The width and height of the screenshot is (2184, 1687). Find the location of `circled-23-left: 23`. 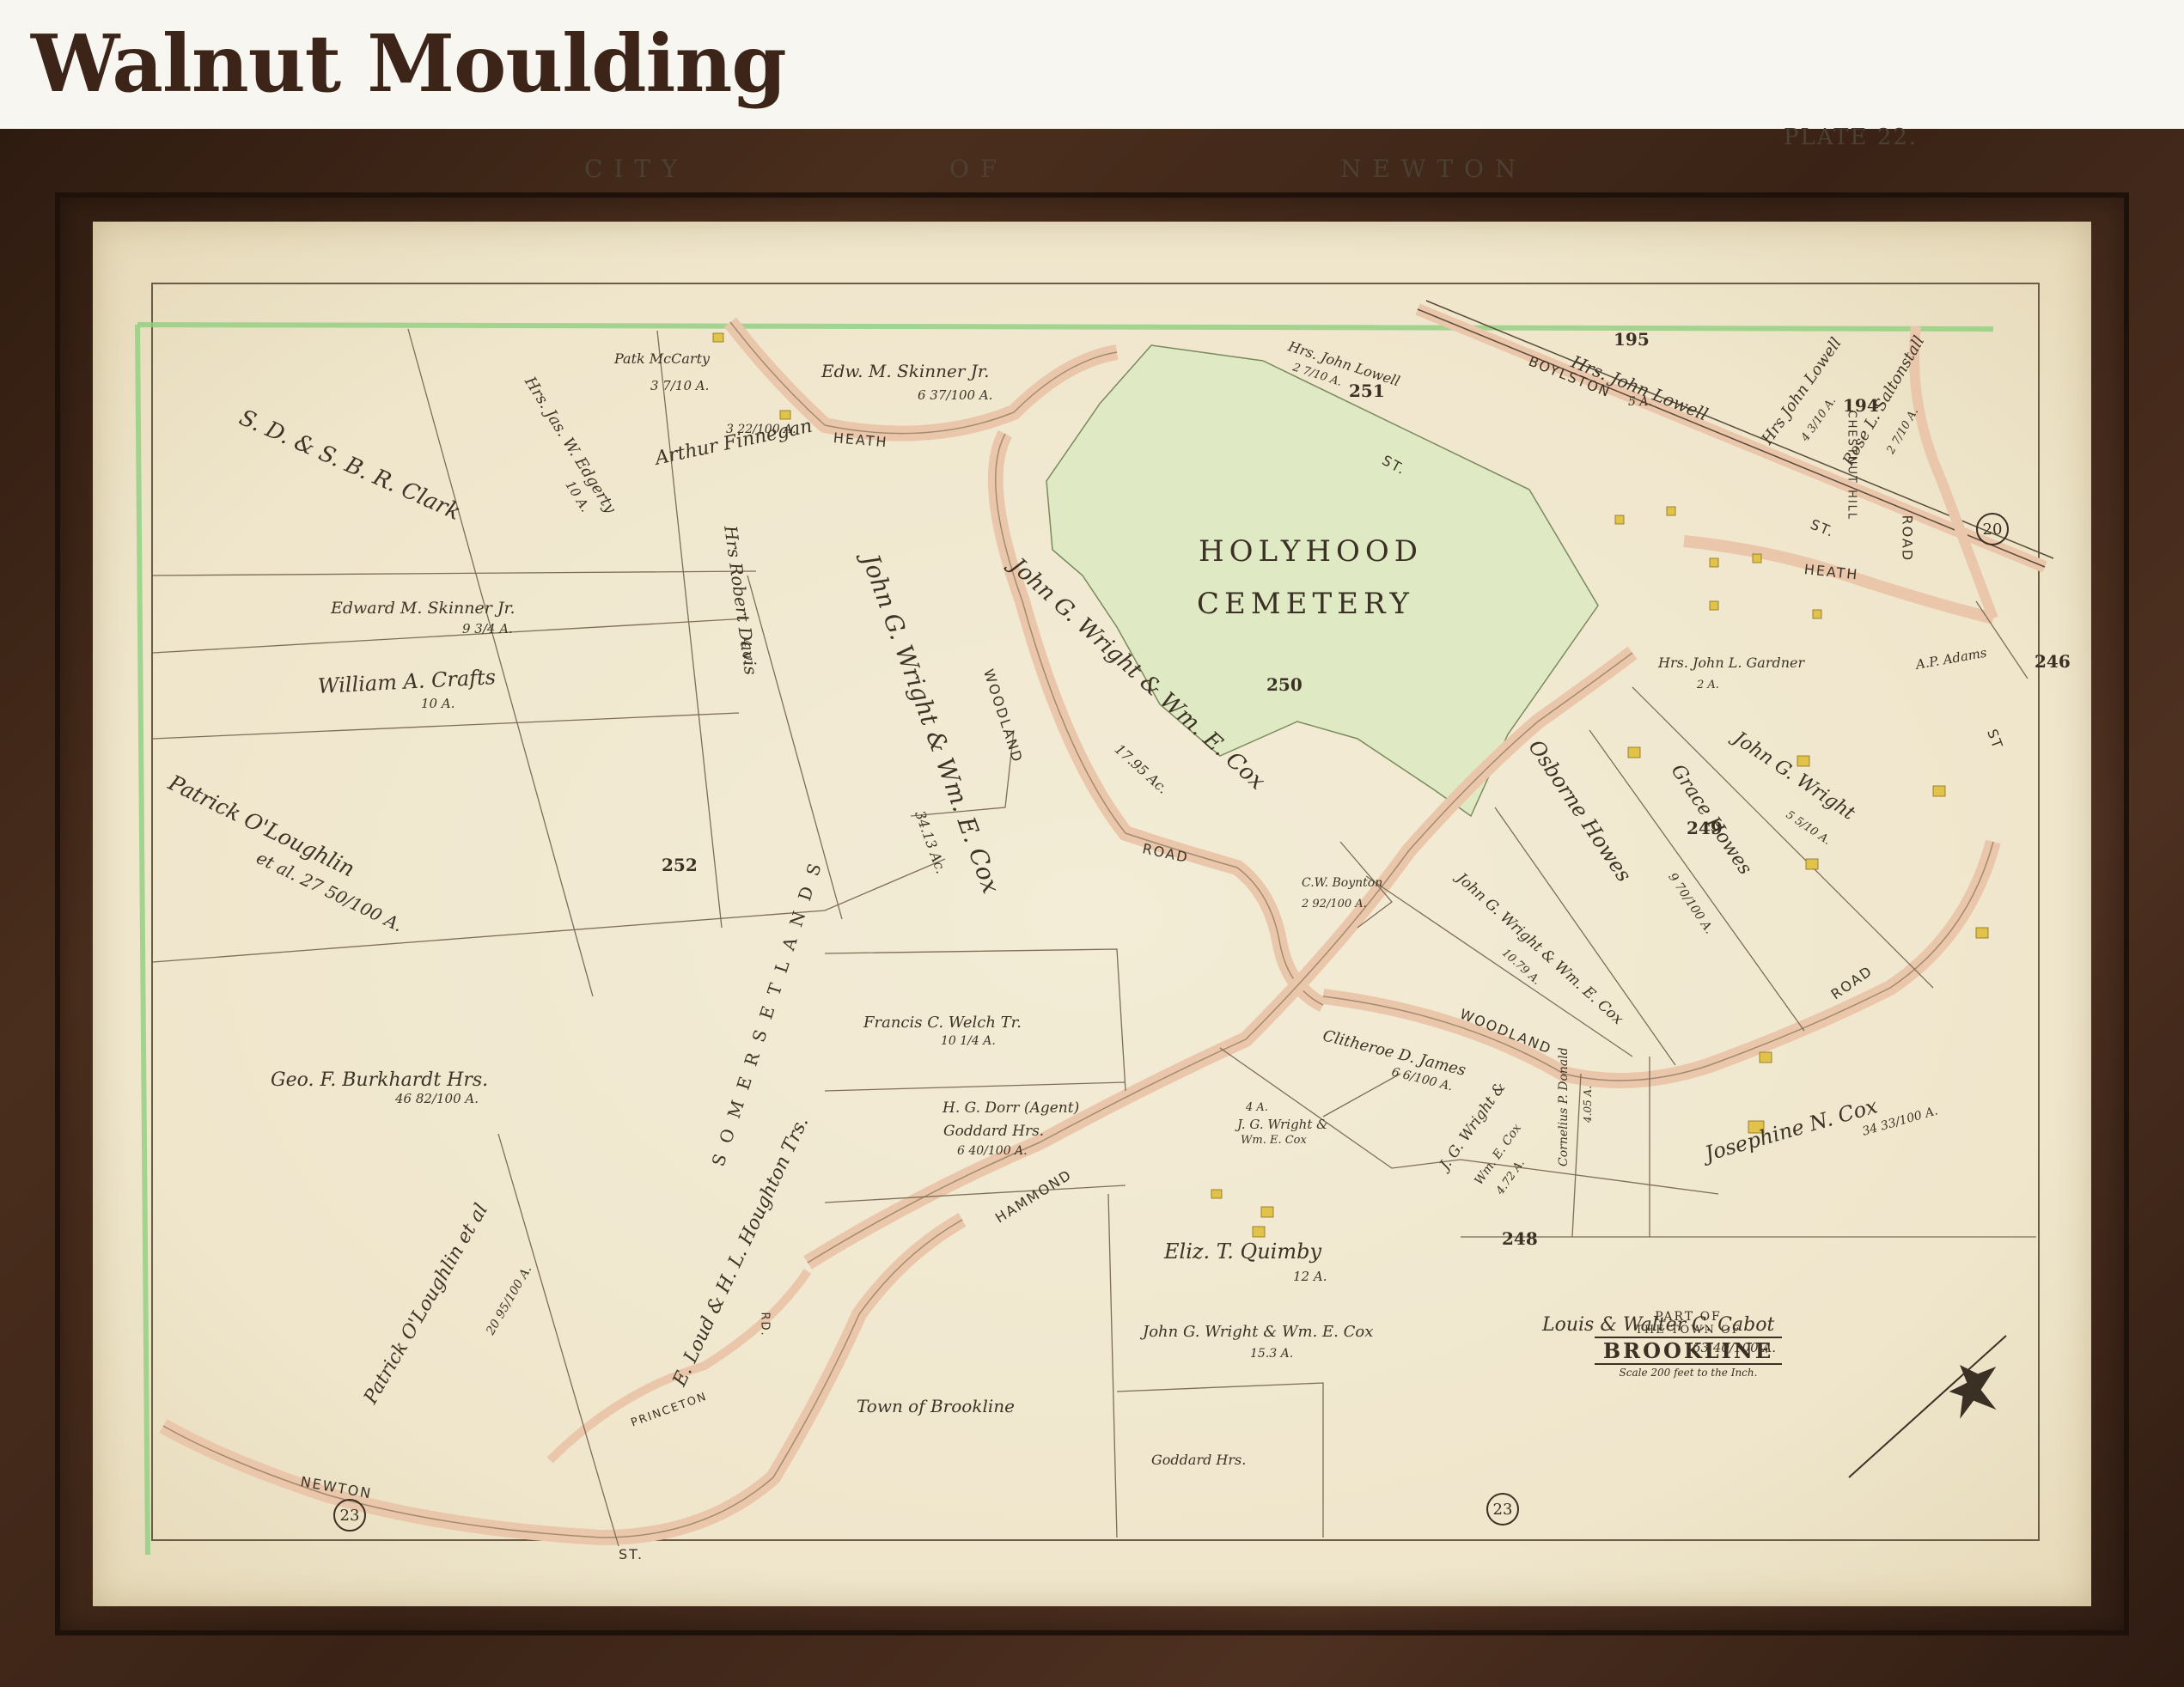

circled-23-left: 23 is located at coordinates (349, 1516).